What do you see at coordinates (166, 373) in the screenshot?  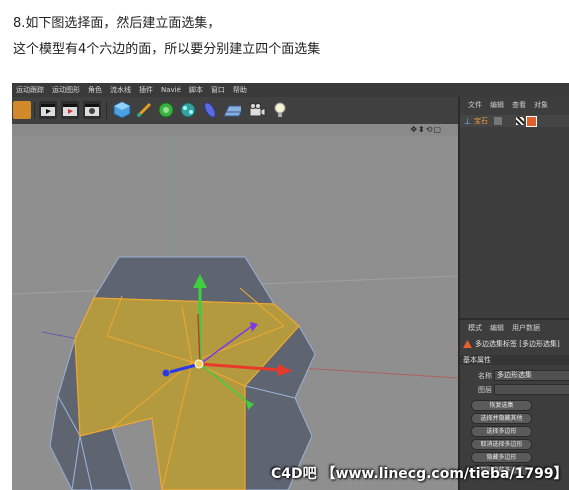 I see `gizmo-z-handle-icon` at bounding box center [166, 373].